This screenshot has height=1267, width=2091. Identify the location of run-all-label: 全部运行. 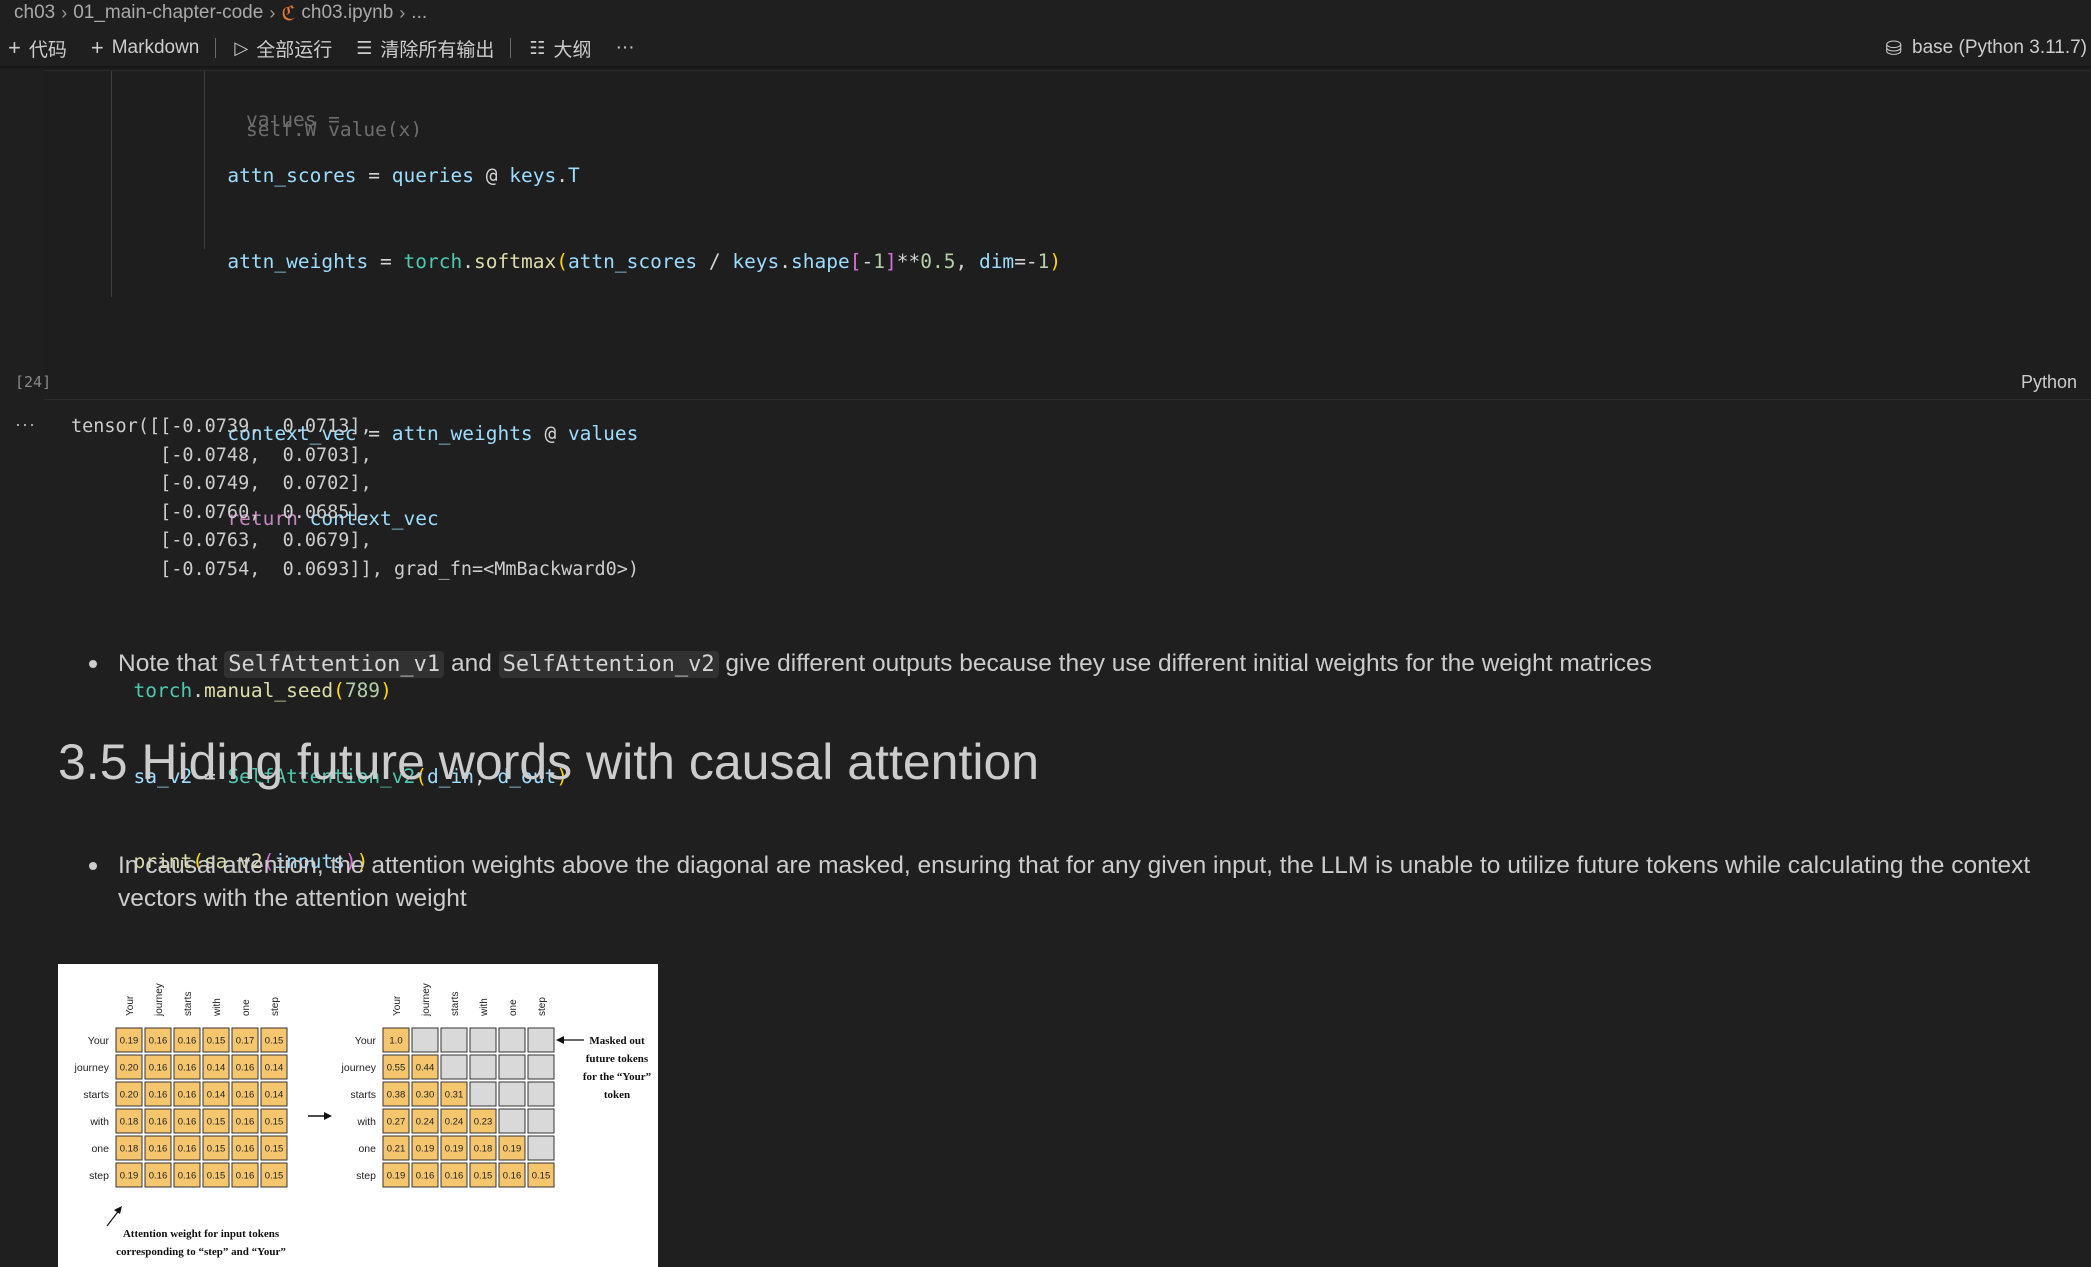
(294, 50).